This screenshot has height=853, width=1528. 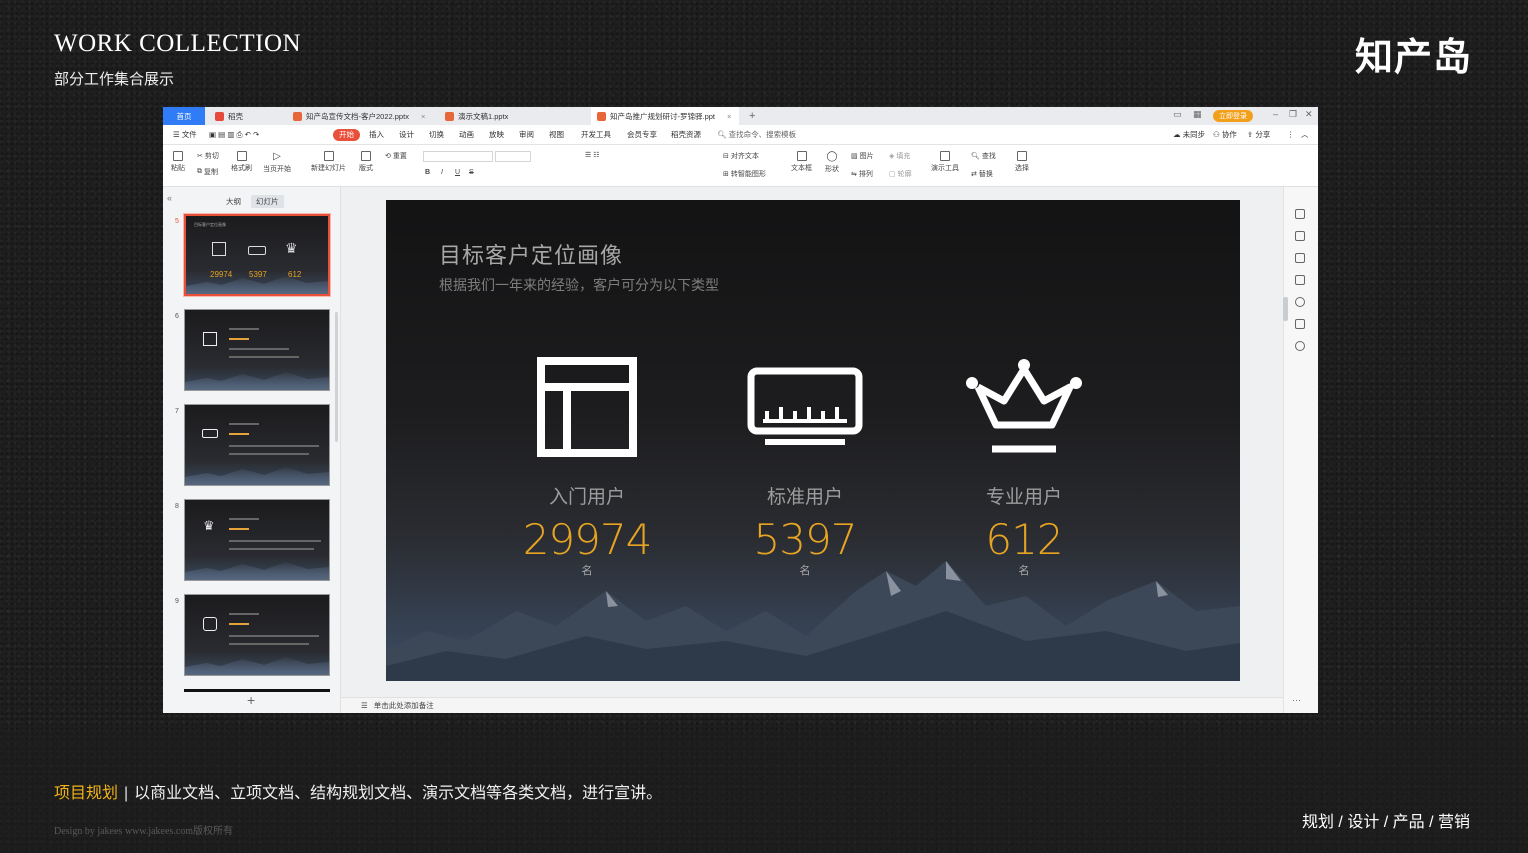 What do you see at coordinates (983, 156) in the screenshot?
I see `find-button: 🔍︎ 查找` at bounding box center [983, 156].